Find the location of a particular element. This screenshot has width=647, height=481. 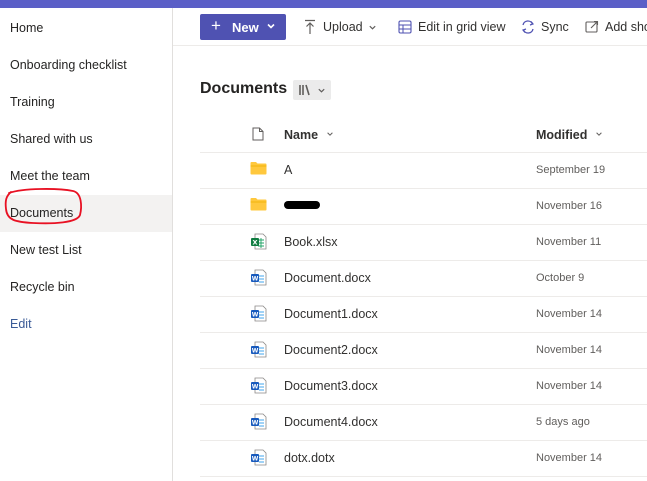

nav-item-label: Documents is located at coordinates (42, 213).